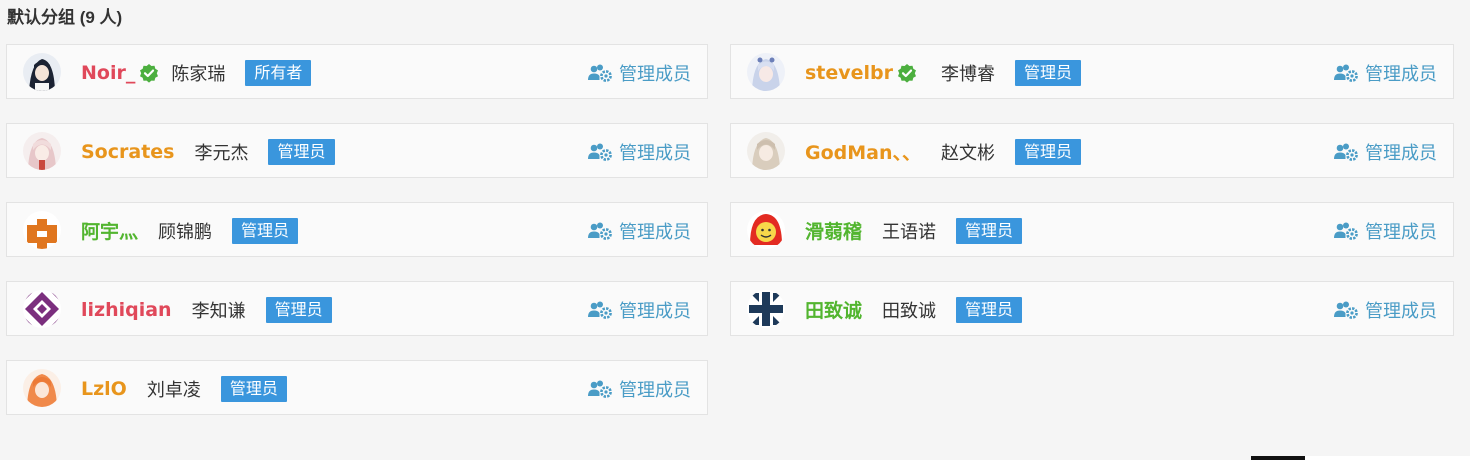  I want to click on member-card: lizhiqian 李知谦 管理员 管理成员, so click(357, 308).